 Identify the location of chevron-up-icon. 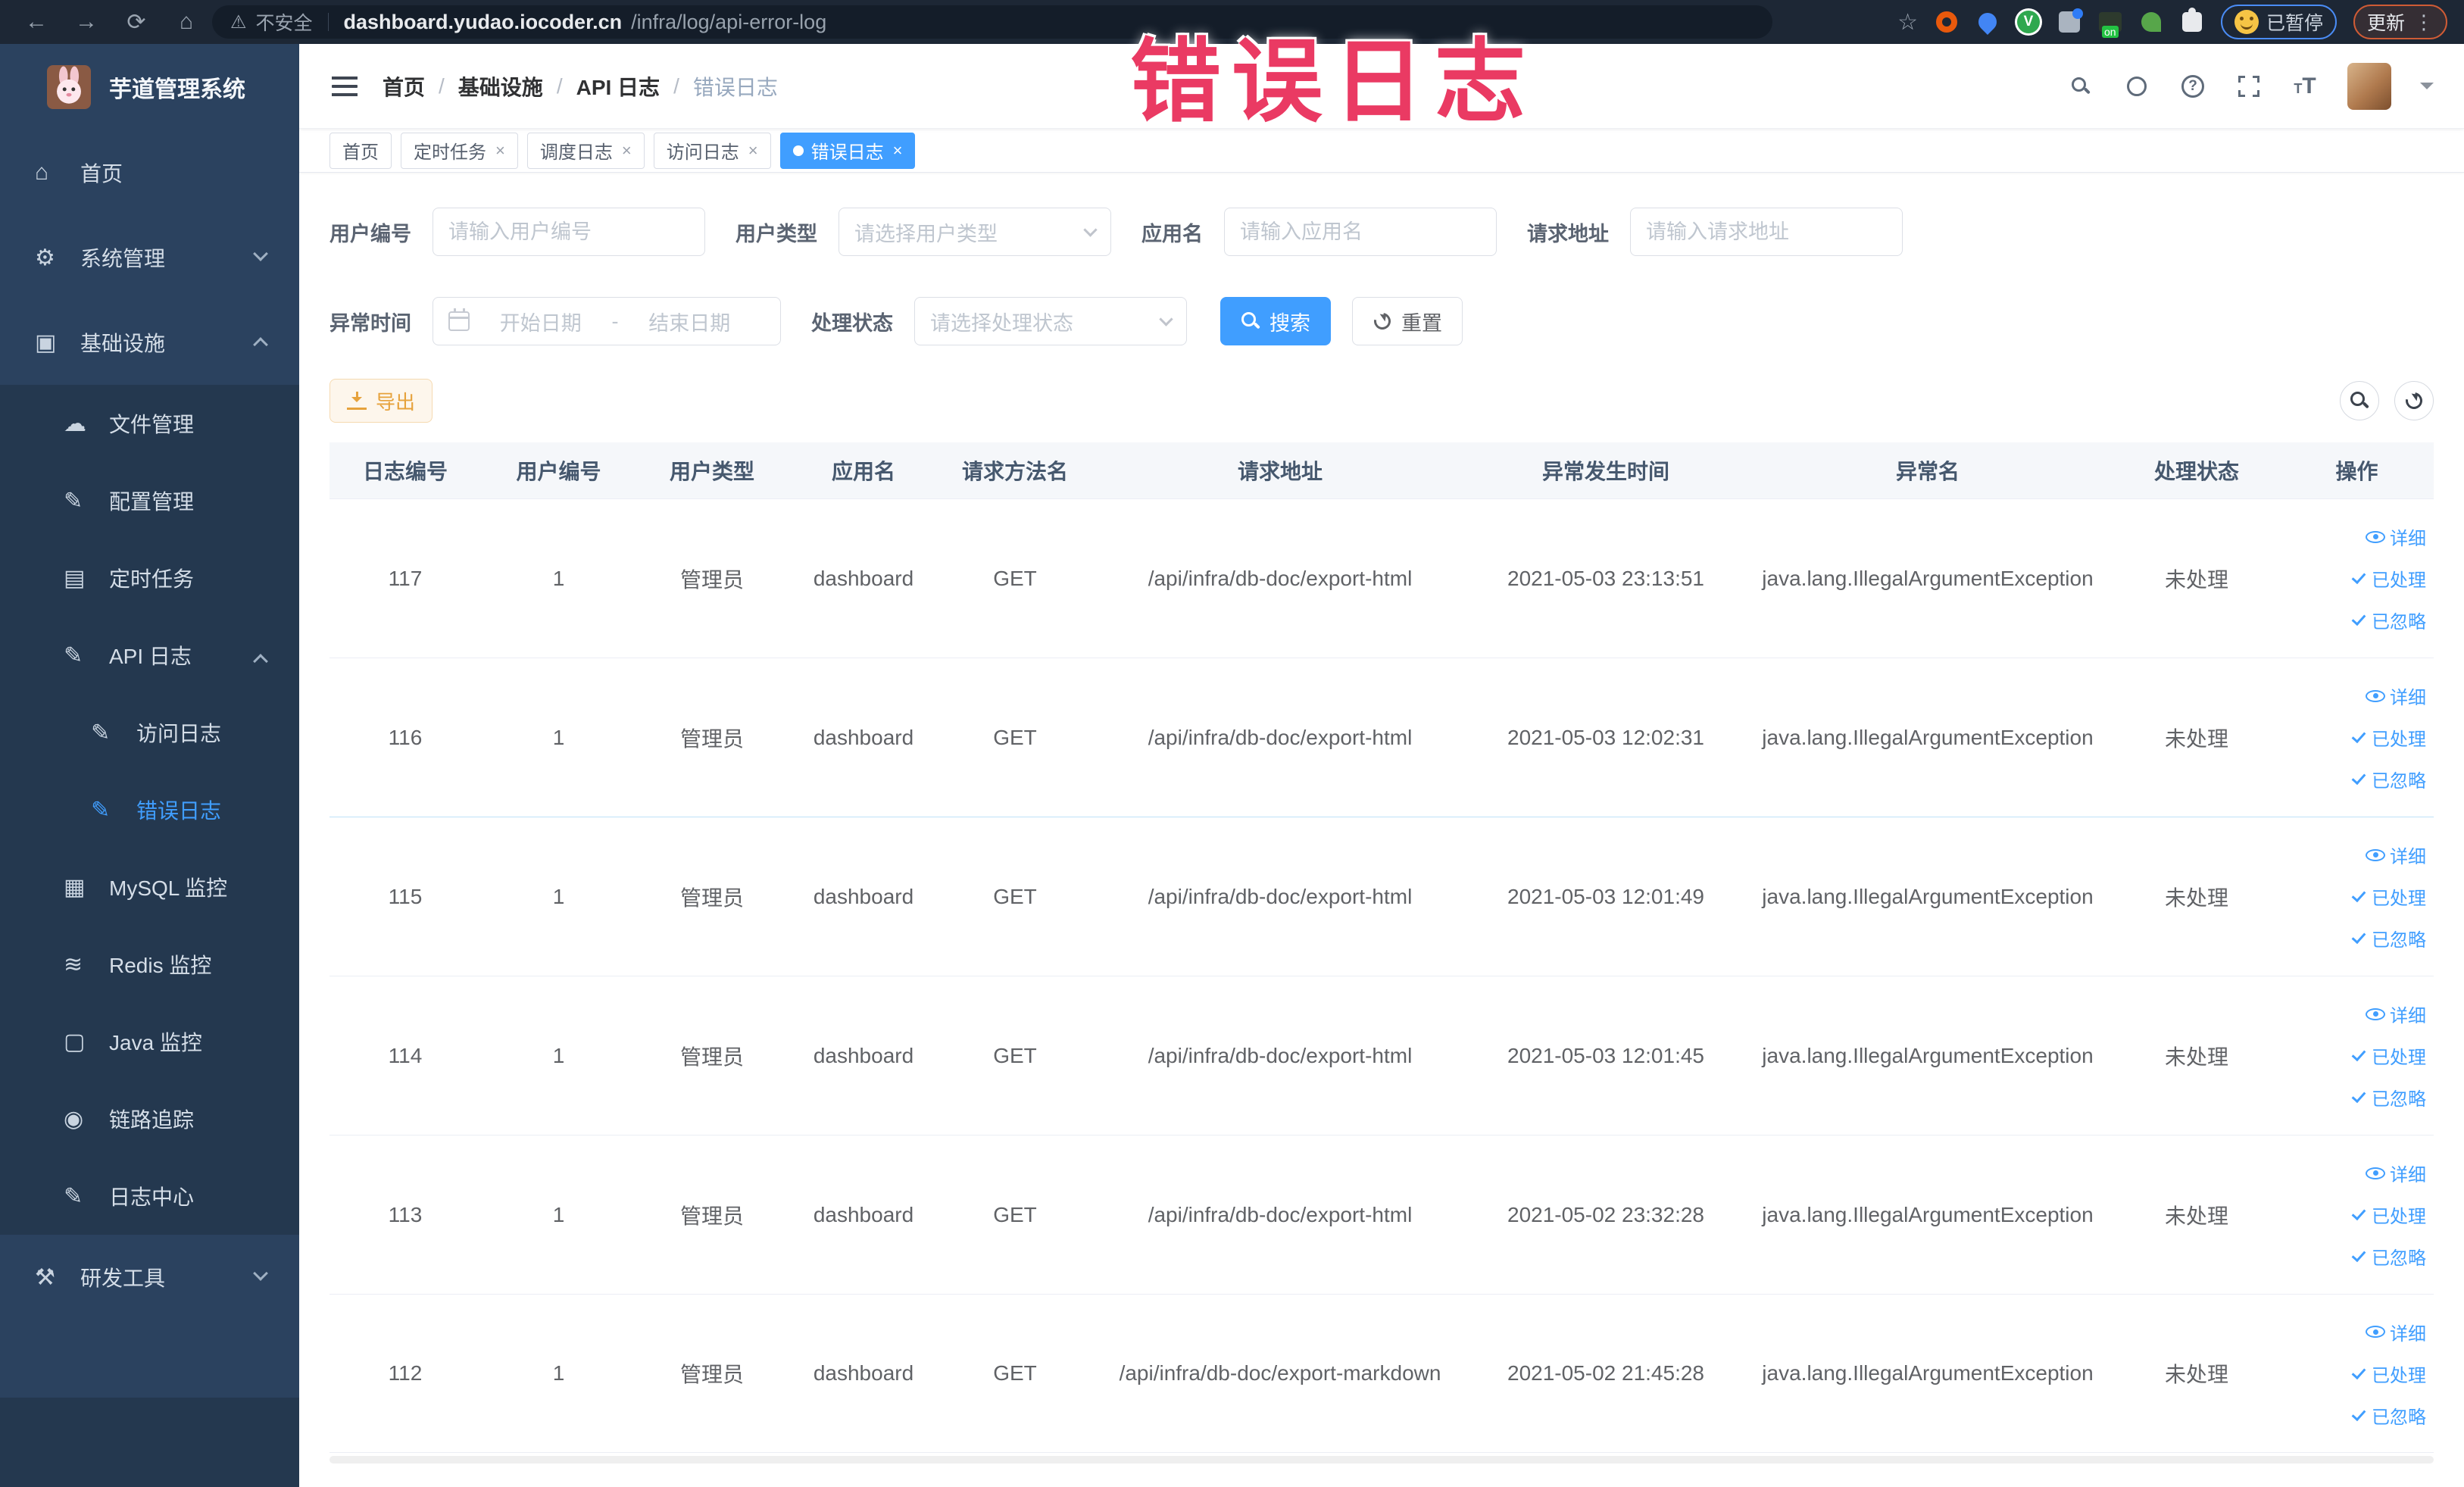
(260, 661).